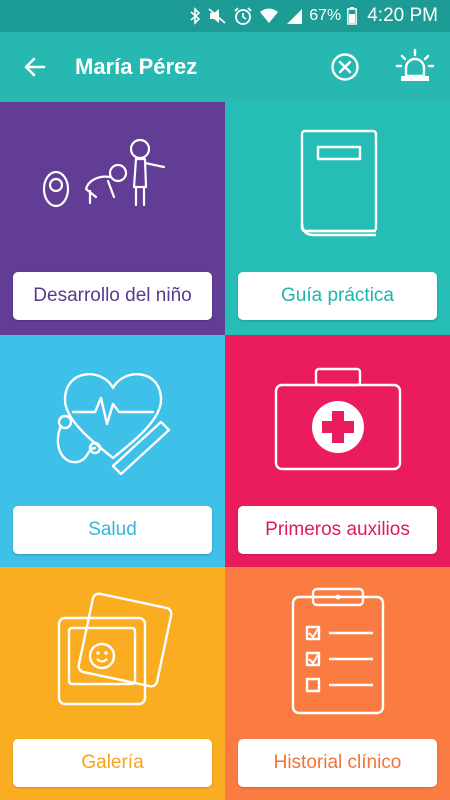  What do you see at coordinates (269, 15) in the screenshot?
I see `wifi-icon` at bounding box center [269, 15].